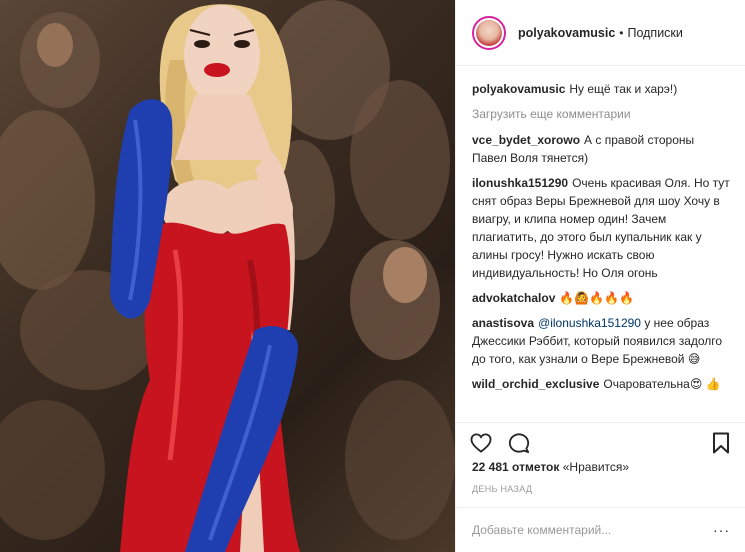  Describe the element at coordinates (592, 530) in the screenshot. I see `add-comment-input` at that location.